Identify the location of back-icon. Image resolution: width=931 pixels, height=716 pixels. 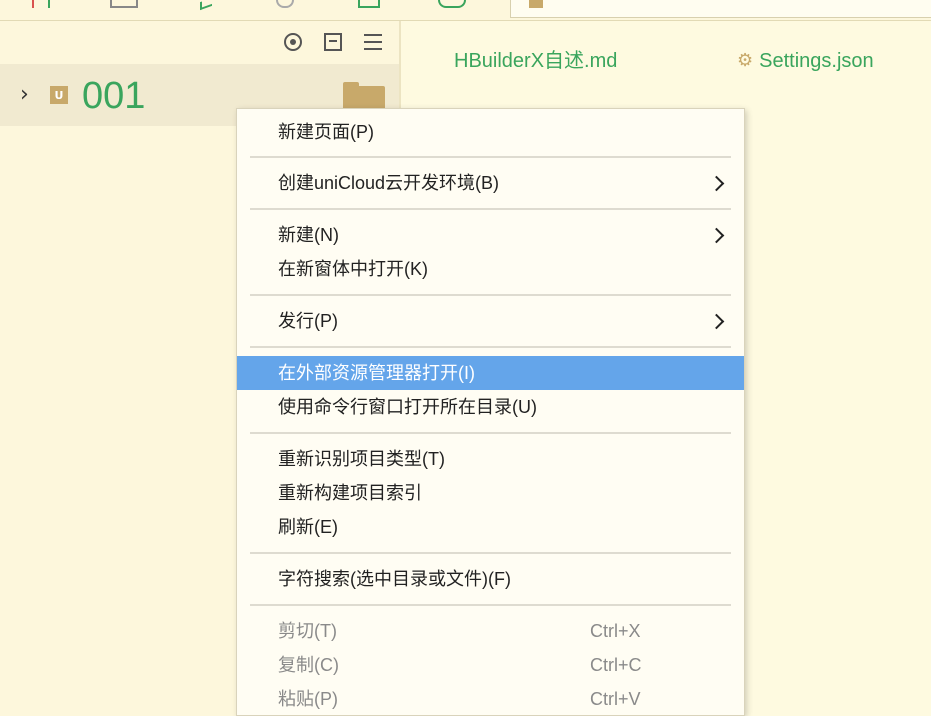
(206, 5).